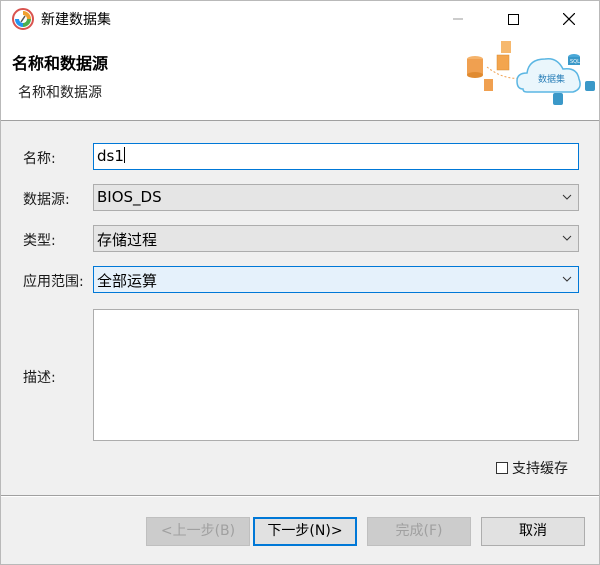 Image resolution: width=600 pixels, height=565 pixels. Describe the element at coordinates (300, 496) in the screenshot. I see `footer-separator` at that location.